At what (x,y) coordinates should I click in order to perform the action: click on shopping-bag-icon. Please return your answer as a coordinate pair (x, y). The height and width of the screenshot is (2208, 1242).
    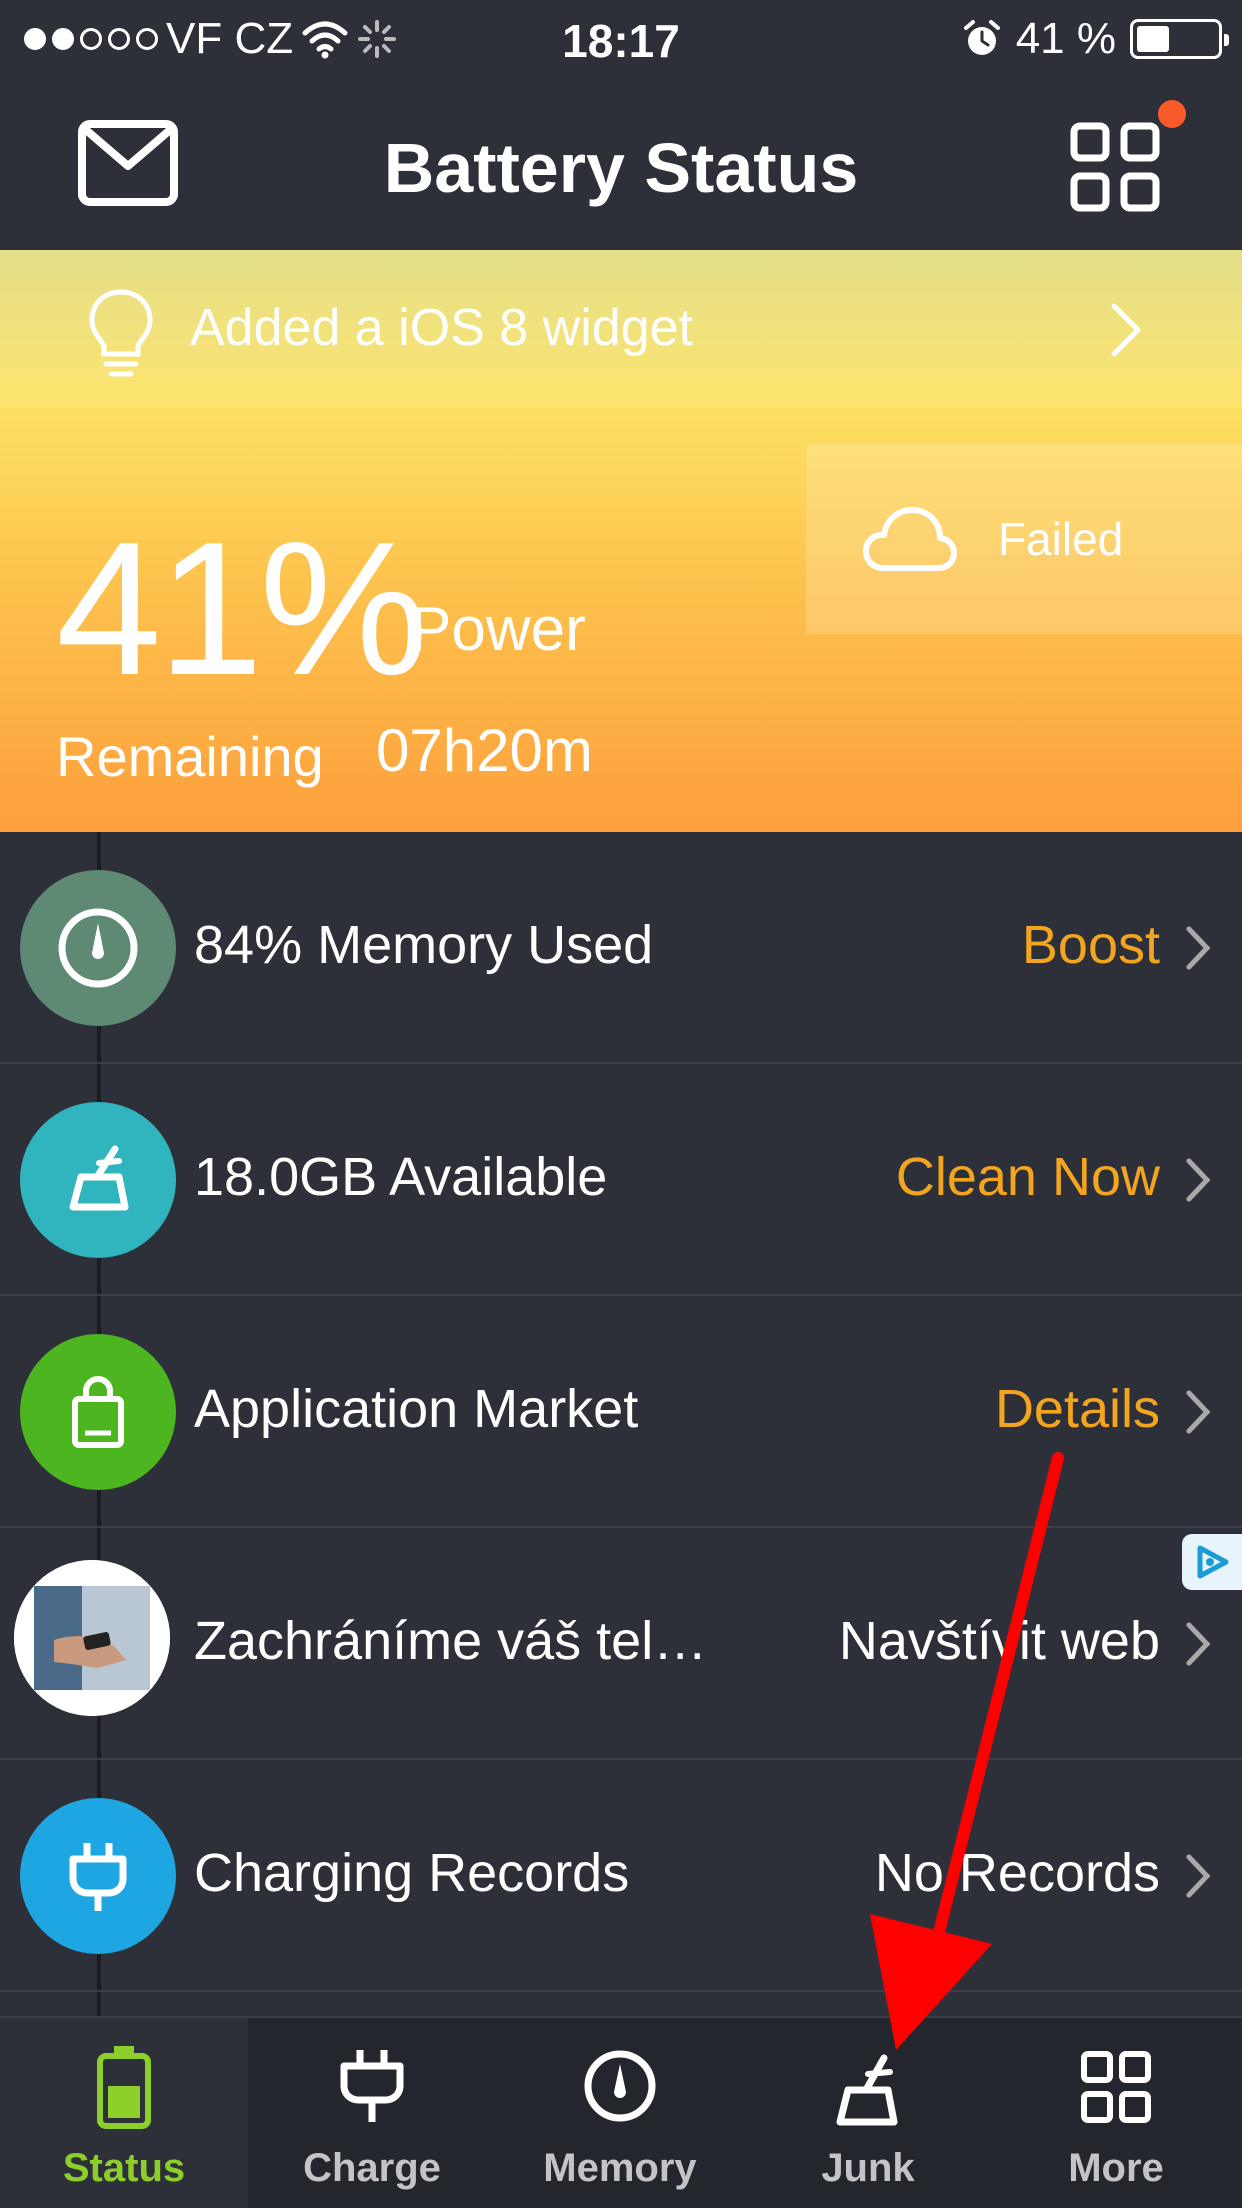
    Looking at the image, I should click on (98, 1412).